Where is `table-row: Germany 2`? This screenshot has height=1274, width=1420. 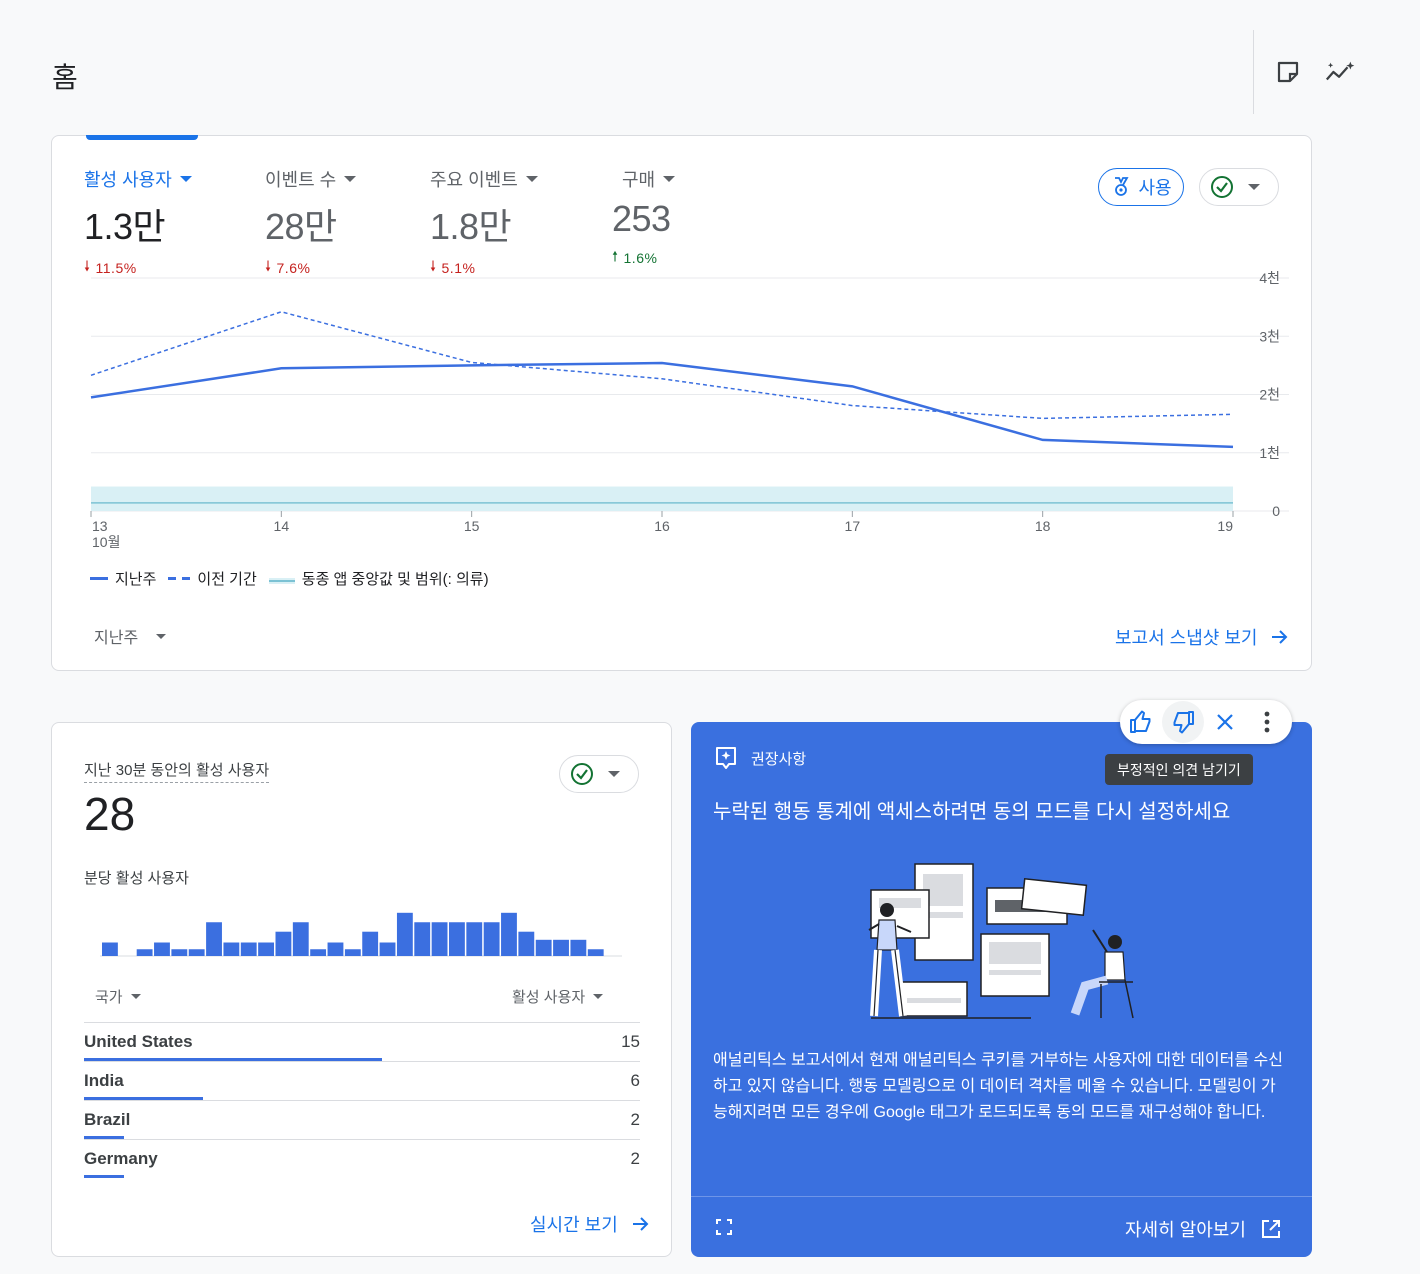 table-row: Germany 2 is located at coordinates (362, 1158).